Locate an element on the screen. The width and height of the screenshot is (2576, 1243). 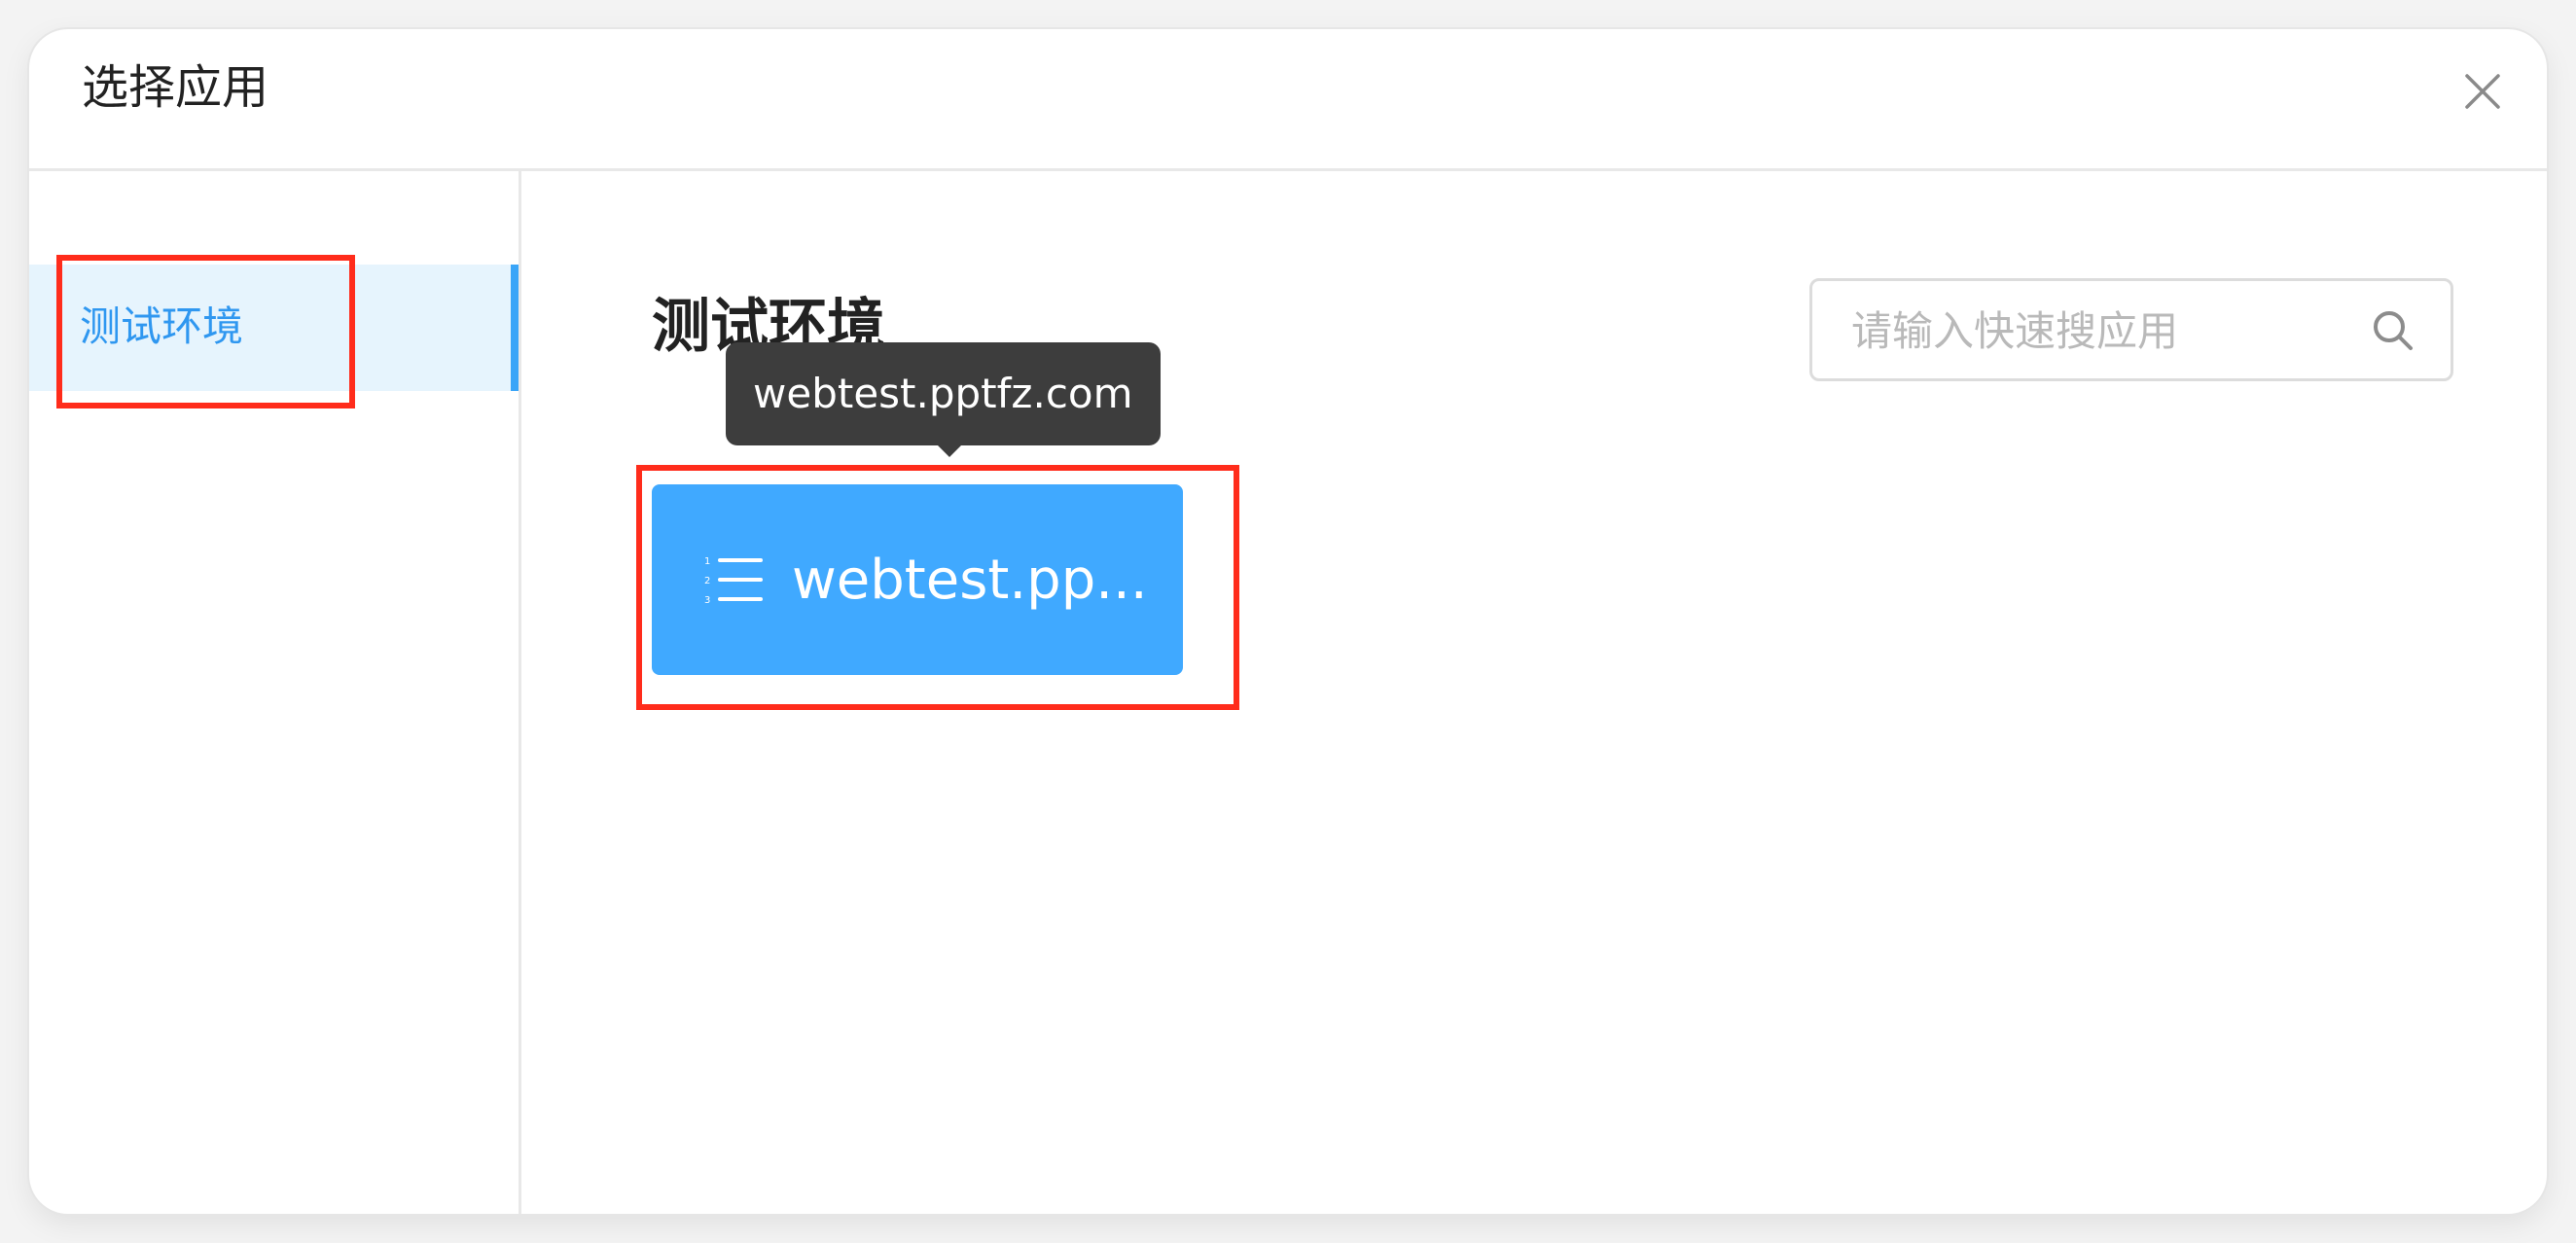
close-button is located at coordinates (2482, 92).